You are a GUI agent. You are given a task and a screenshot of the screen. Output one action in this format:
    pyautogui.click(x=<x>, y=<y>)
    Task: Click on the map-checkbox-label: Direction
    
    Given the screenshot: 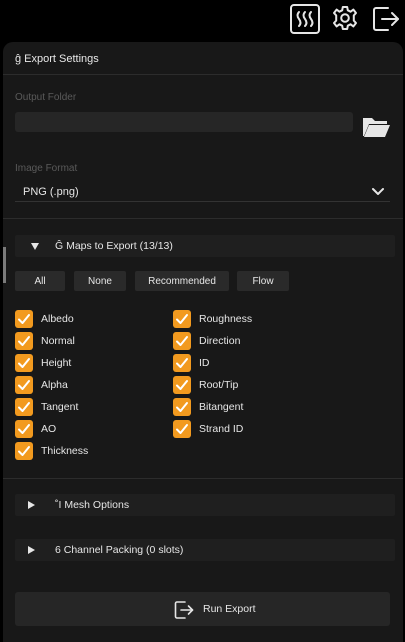 What is the action you would take?
    pyautogui.click(x=220, y=341)
    